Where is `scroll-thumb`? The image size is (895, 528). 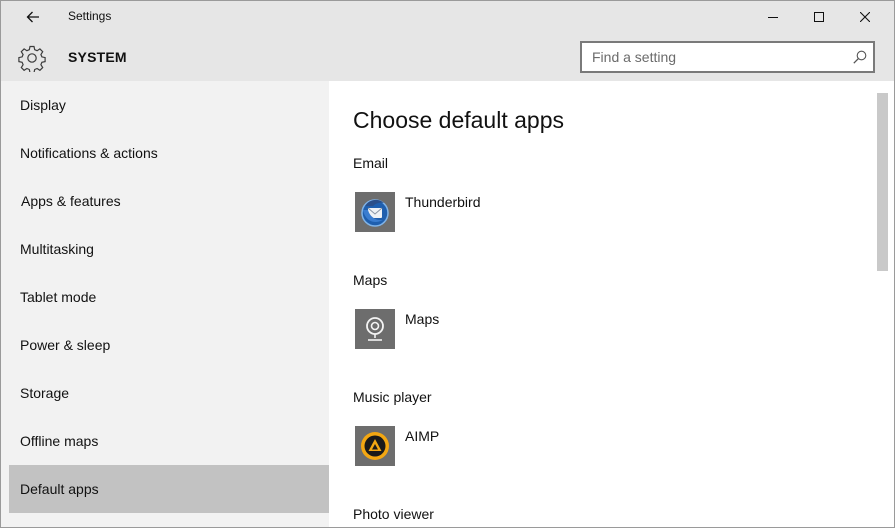 scroll-thumb is located at coordinates (882, 182).